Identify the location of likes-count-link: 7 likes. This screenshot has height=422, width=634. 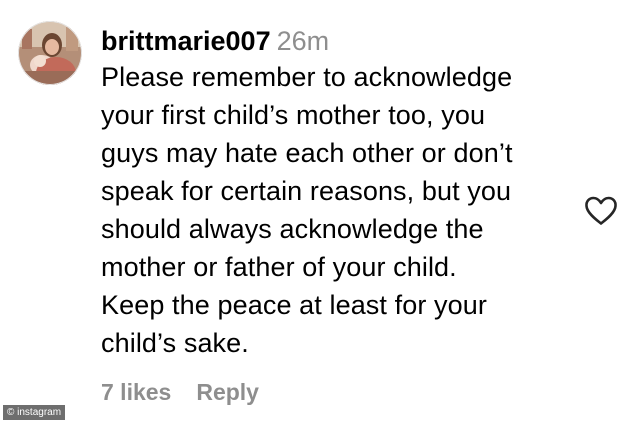
(136, 392).